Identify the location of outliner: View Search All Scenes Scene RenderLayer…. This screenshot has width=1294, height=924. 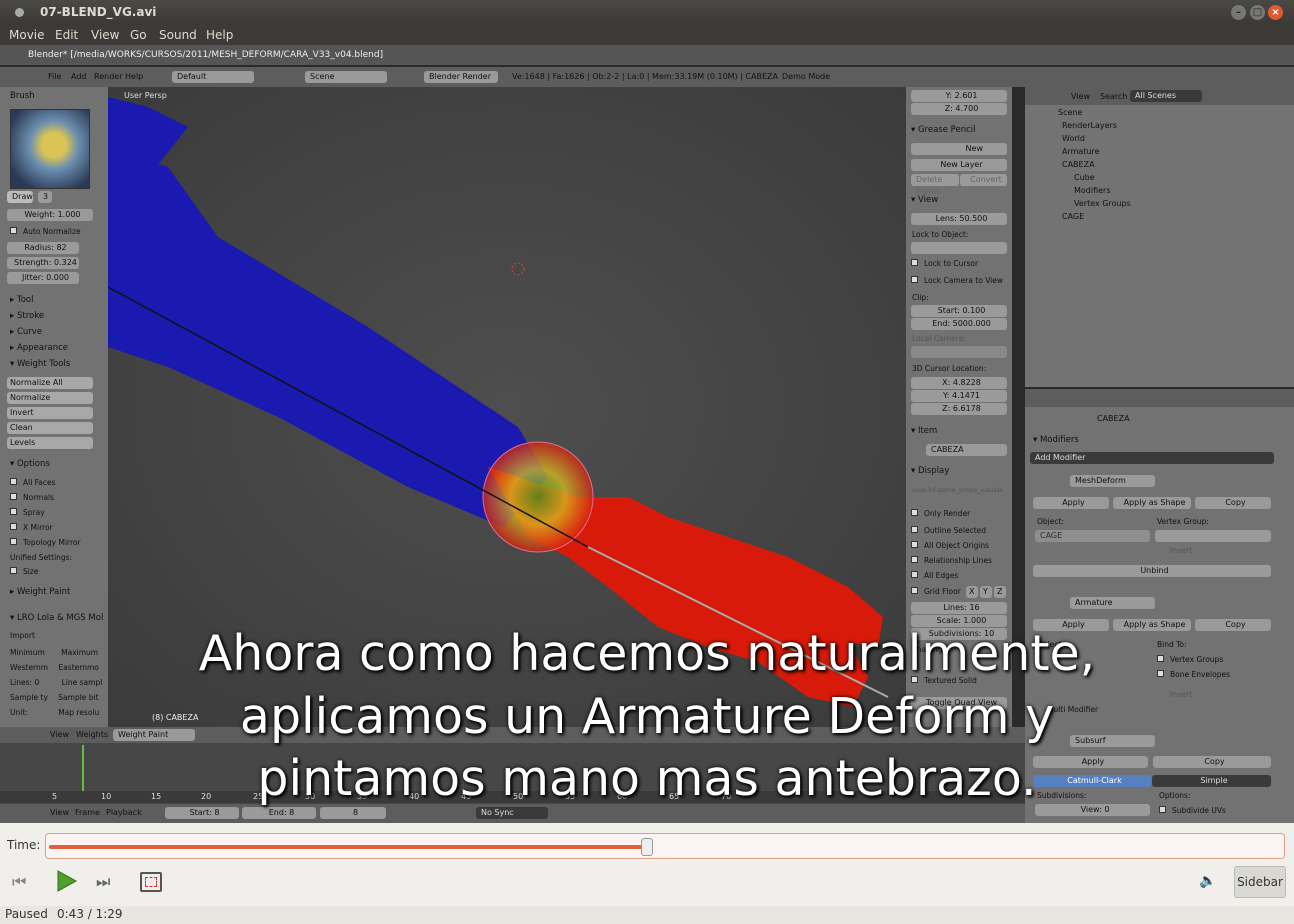
(1159, 237).